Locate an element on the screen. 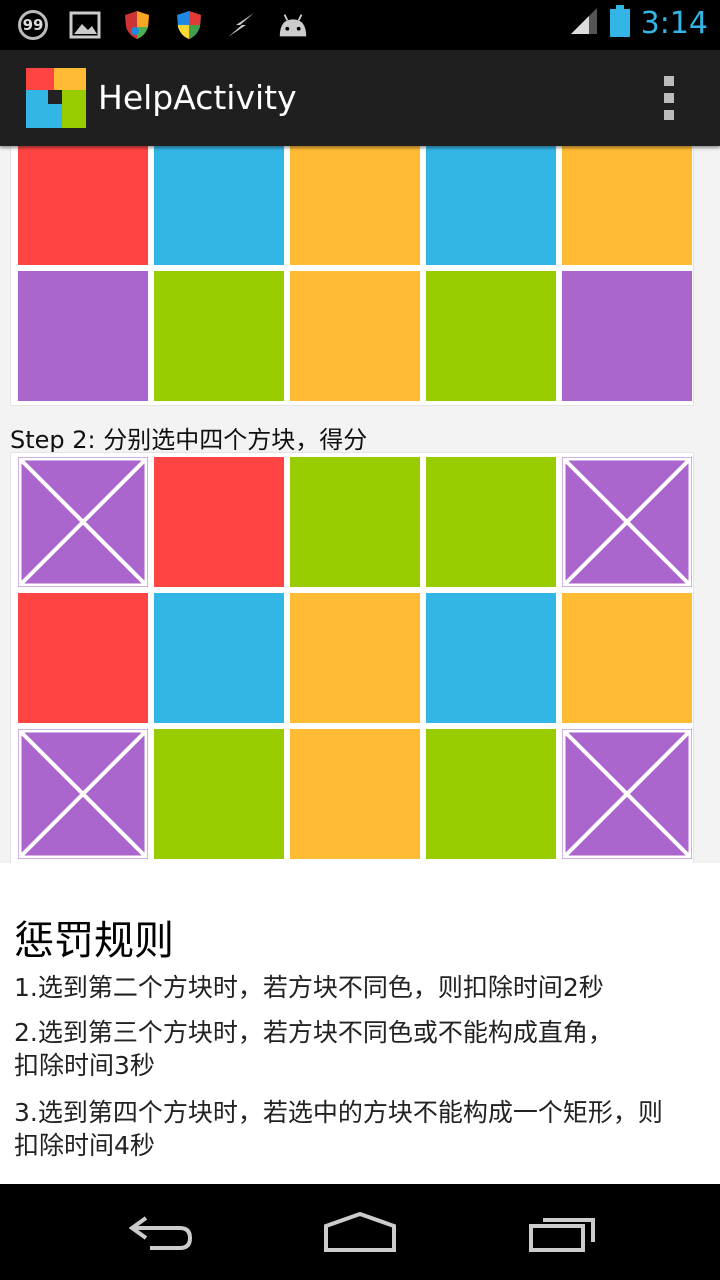 The width and height of the screenshot is (720, 1280). penalty-rule-2: 2.选到第三个方块时，若方块不同色或不能构成直角，扣除时间3秒 is located at coordinates (313, 1049).